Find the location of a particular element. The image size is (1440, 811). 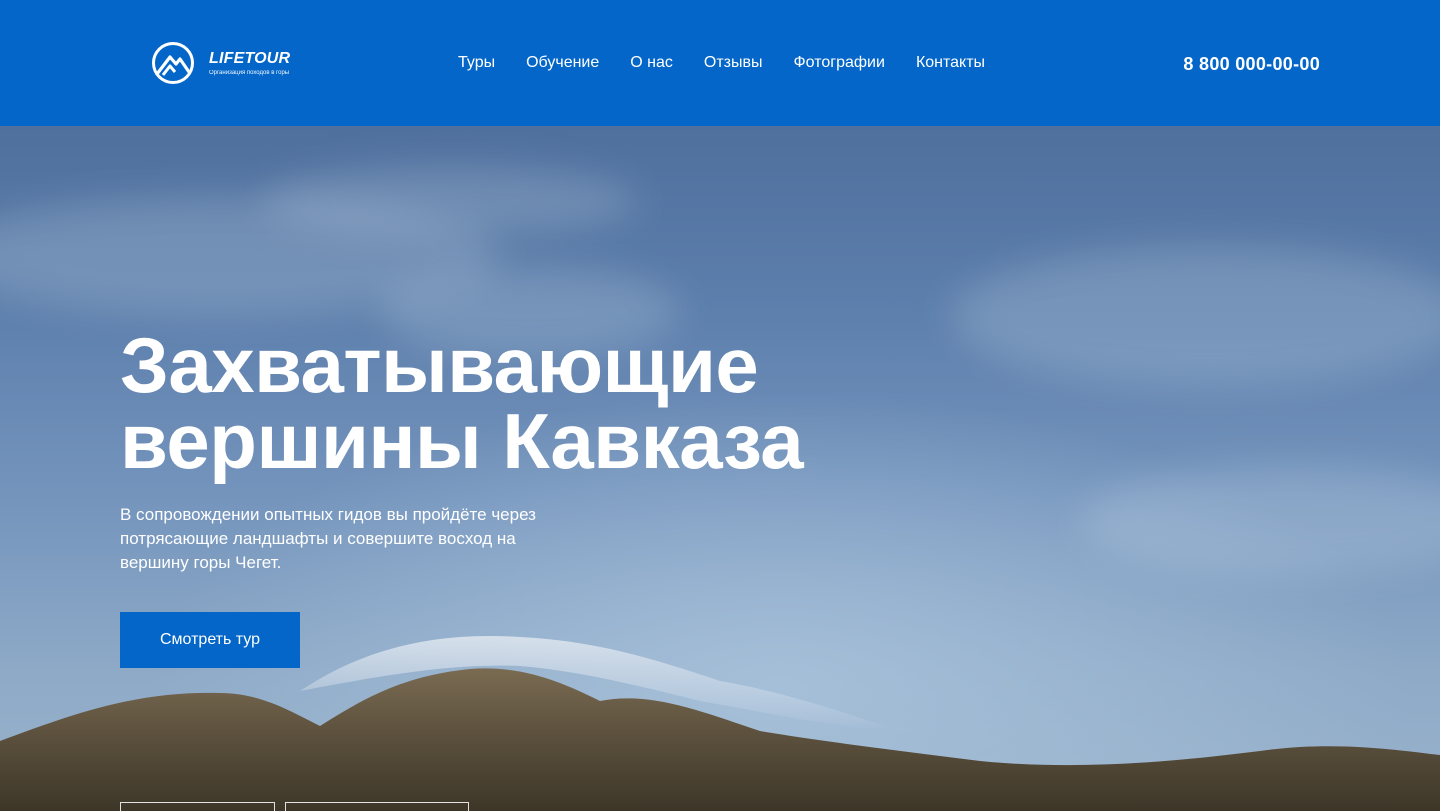

logo-text: LIFETOUR Организация походов в горы is located at coordinates (249, 63).